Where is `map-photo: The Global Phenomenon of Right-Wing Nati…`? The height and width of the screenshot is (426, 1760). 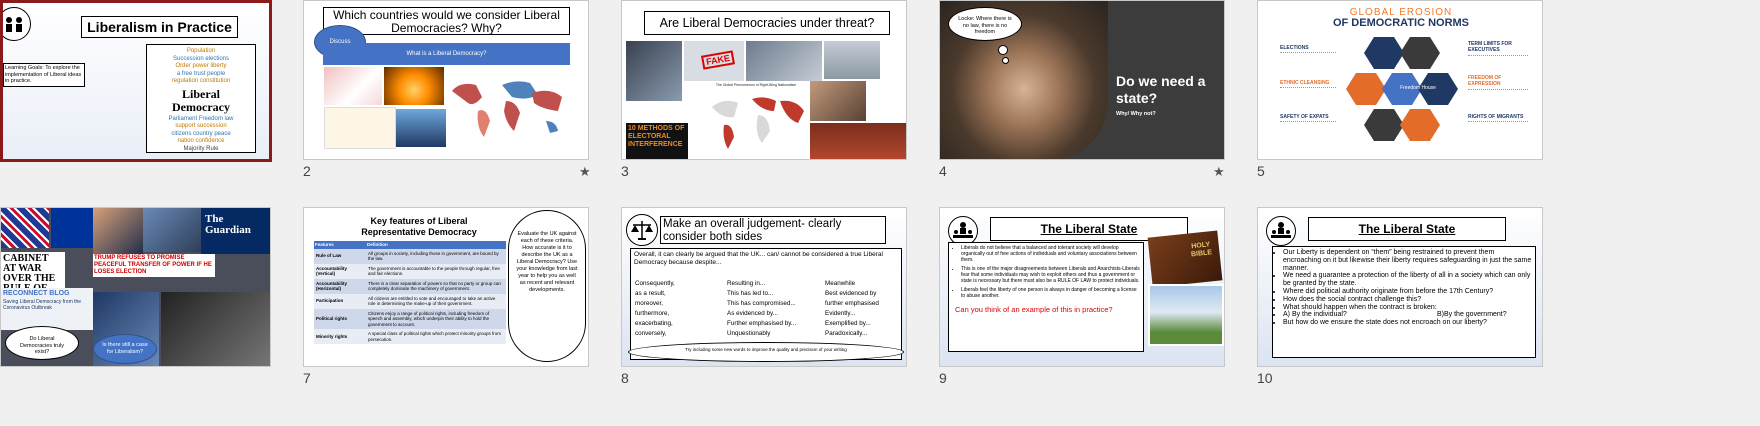
map-photo: The Global Phenomenon of Right-Wing Nati… is located at coordinates (756, 121).